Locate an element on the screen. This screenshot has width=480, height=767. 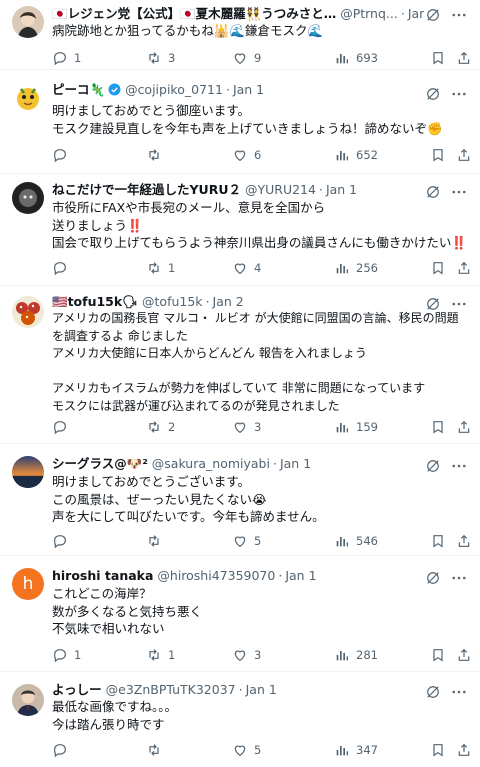
share-icon is located at coordinates (464, 540).